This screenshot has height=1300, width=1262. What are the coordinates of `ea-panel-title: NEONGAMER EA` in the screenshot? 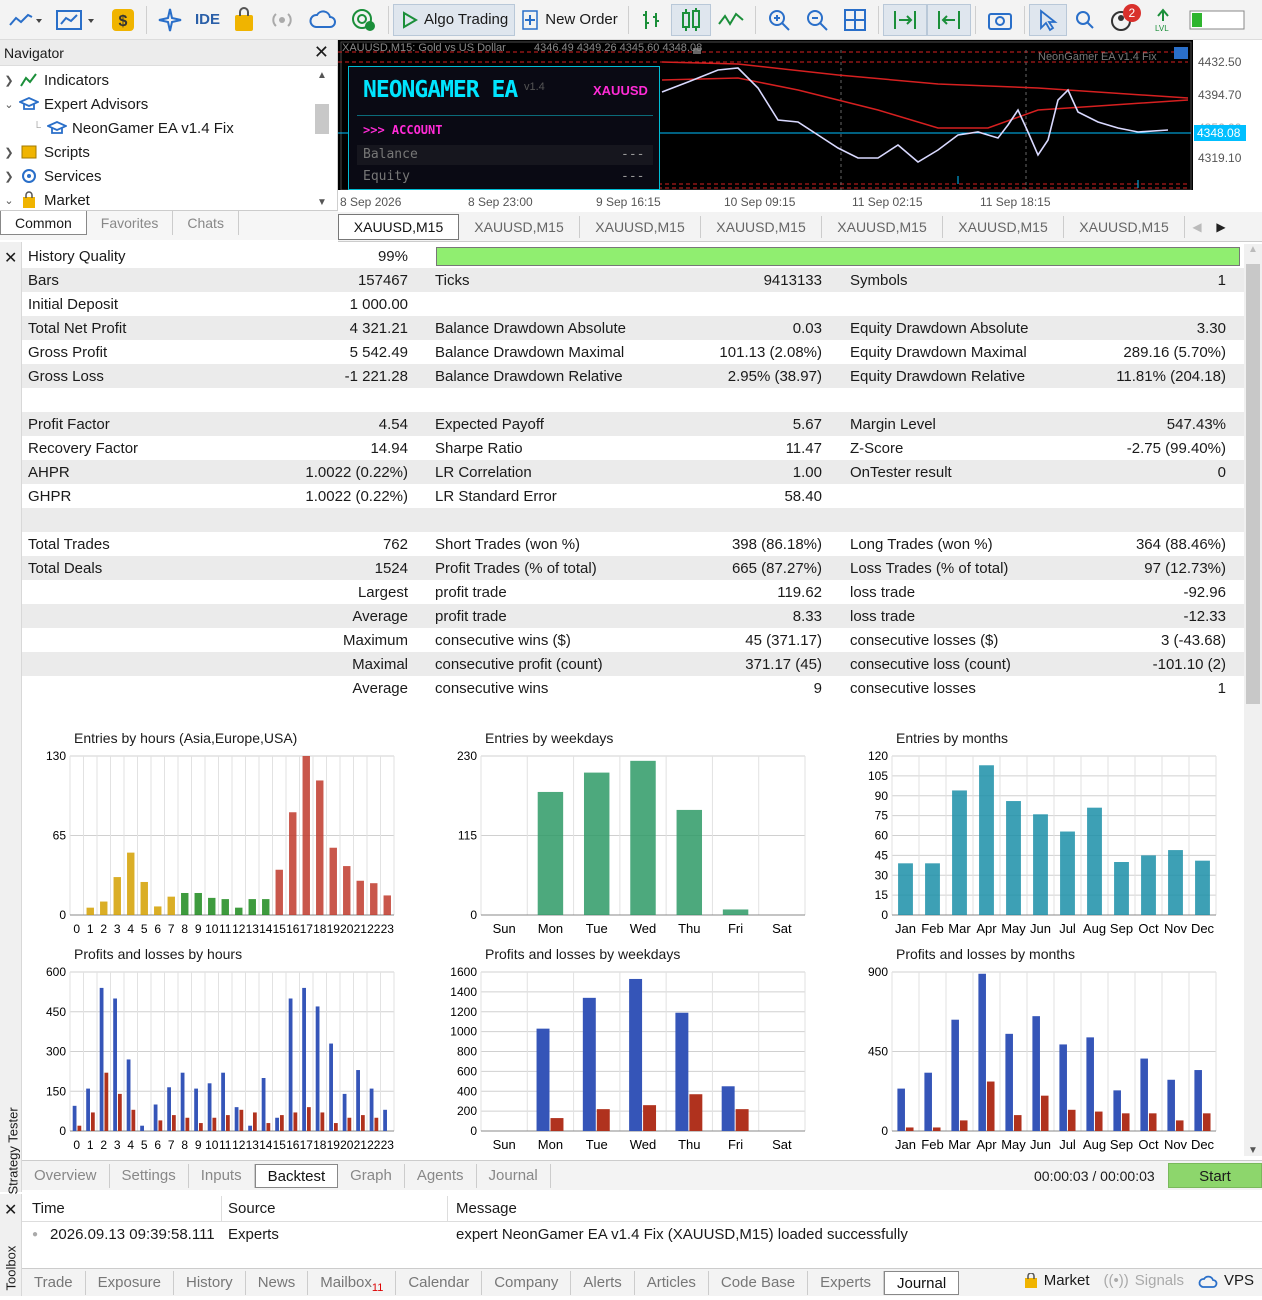 It's located at (440, 90).